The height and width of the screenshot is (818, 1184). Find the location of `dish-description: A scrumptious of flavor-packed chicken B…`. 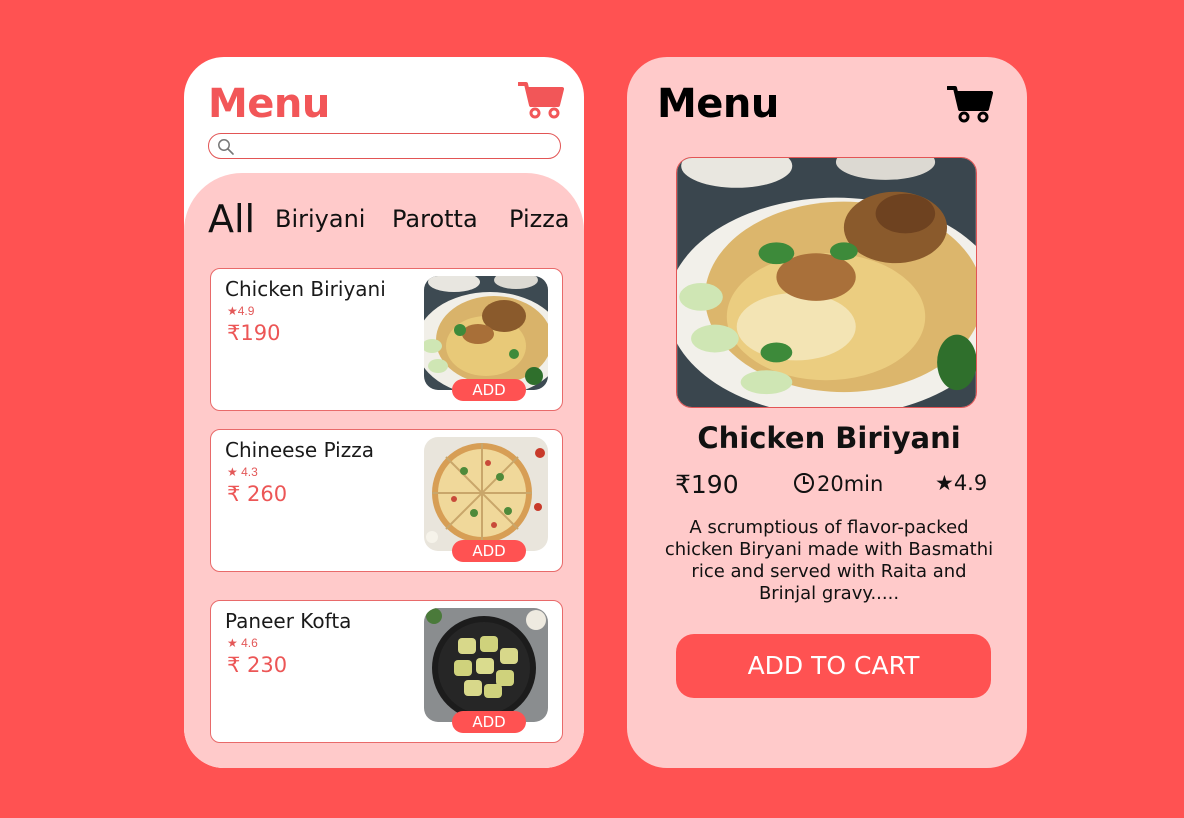

dish-description: A scrumptious of flavor-packed chicken B… is located at coordinates (829, 560).